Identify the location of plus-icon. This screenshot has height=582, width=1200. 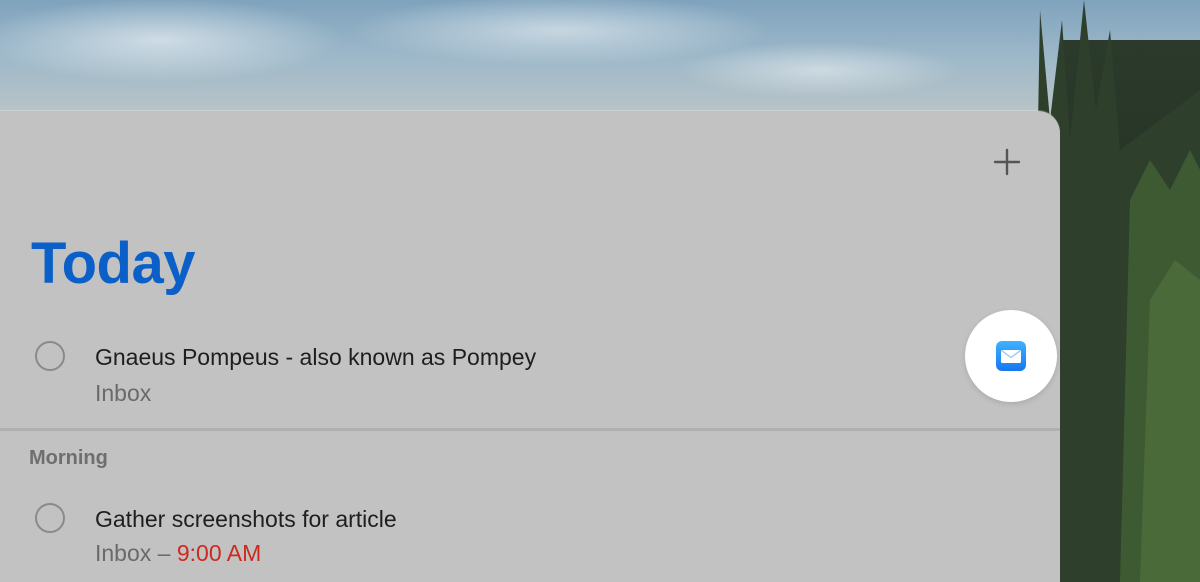
(1007, 162).